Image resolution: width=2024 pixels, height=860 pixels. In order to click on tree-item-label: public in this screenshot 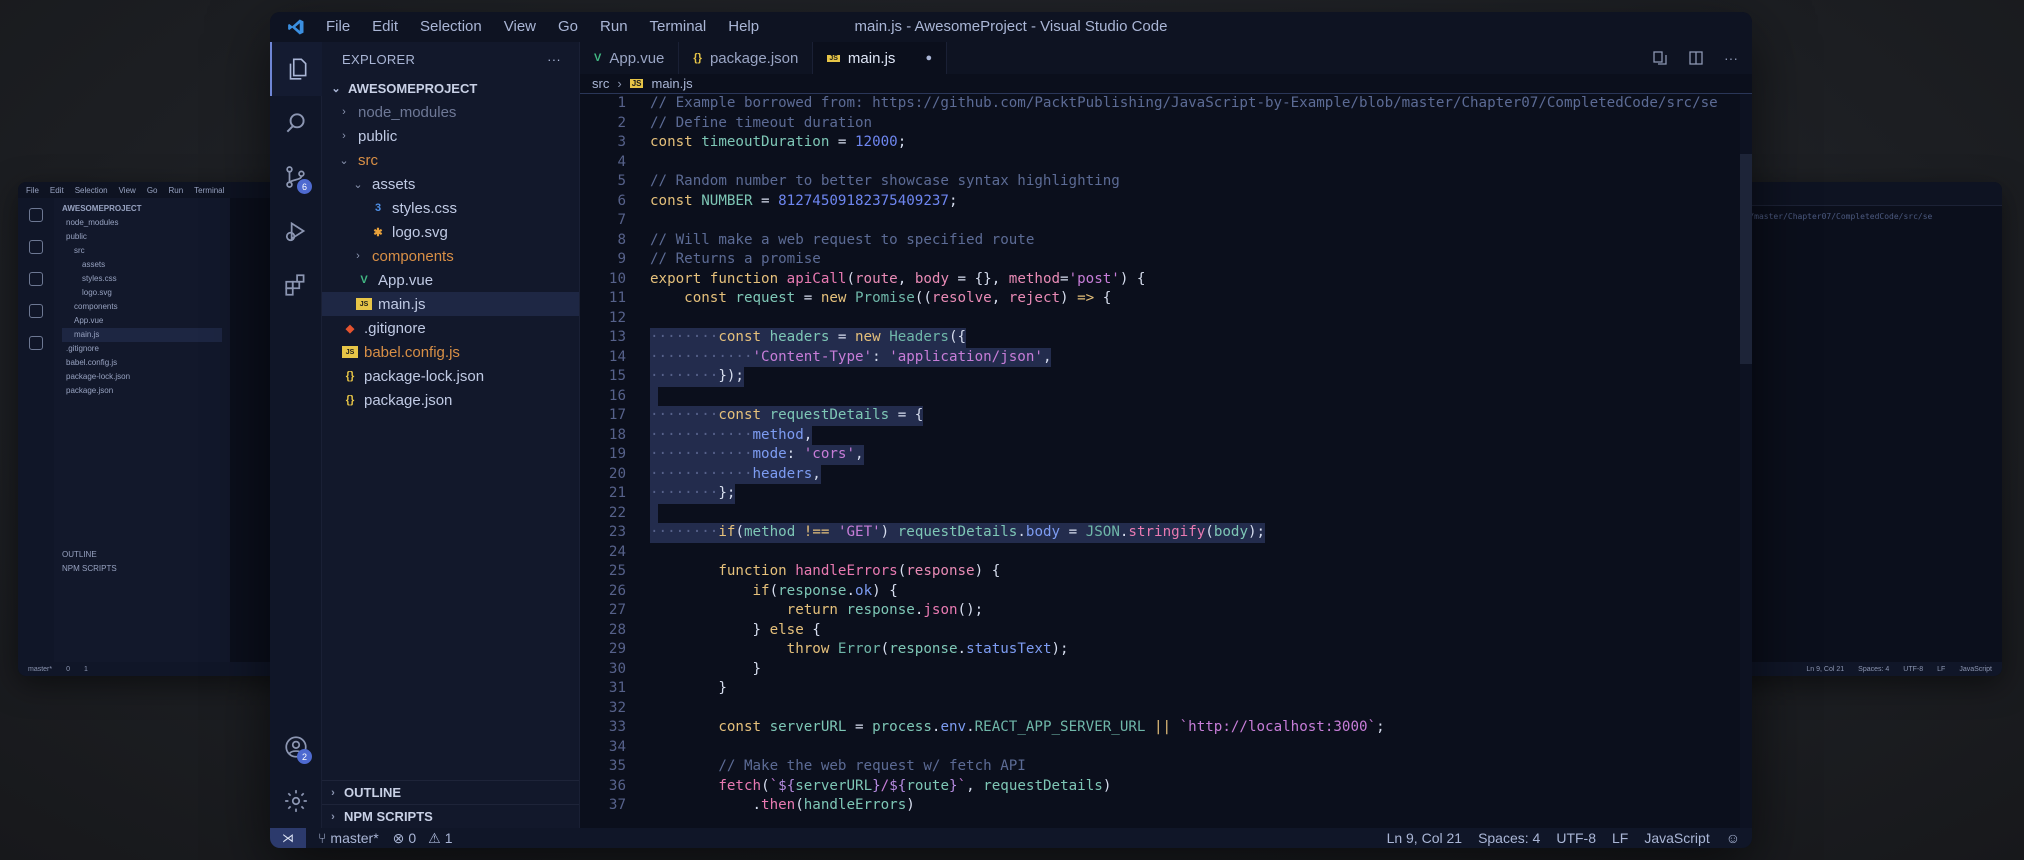, I will do `click(378, 136)`.